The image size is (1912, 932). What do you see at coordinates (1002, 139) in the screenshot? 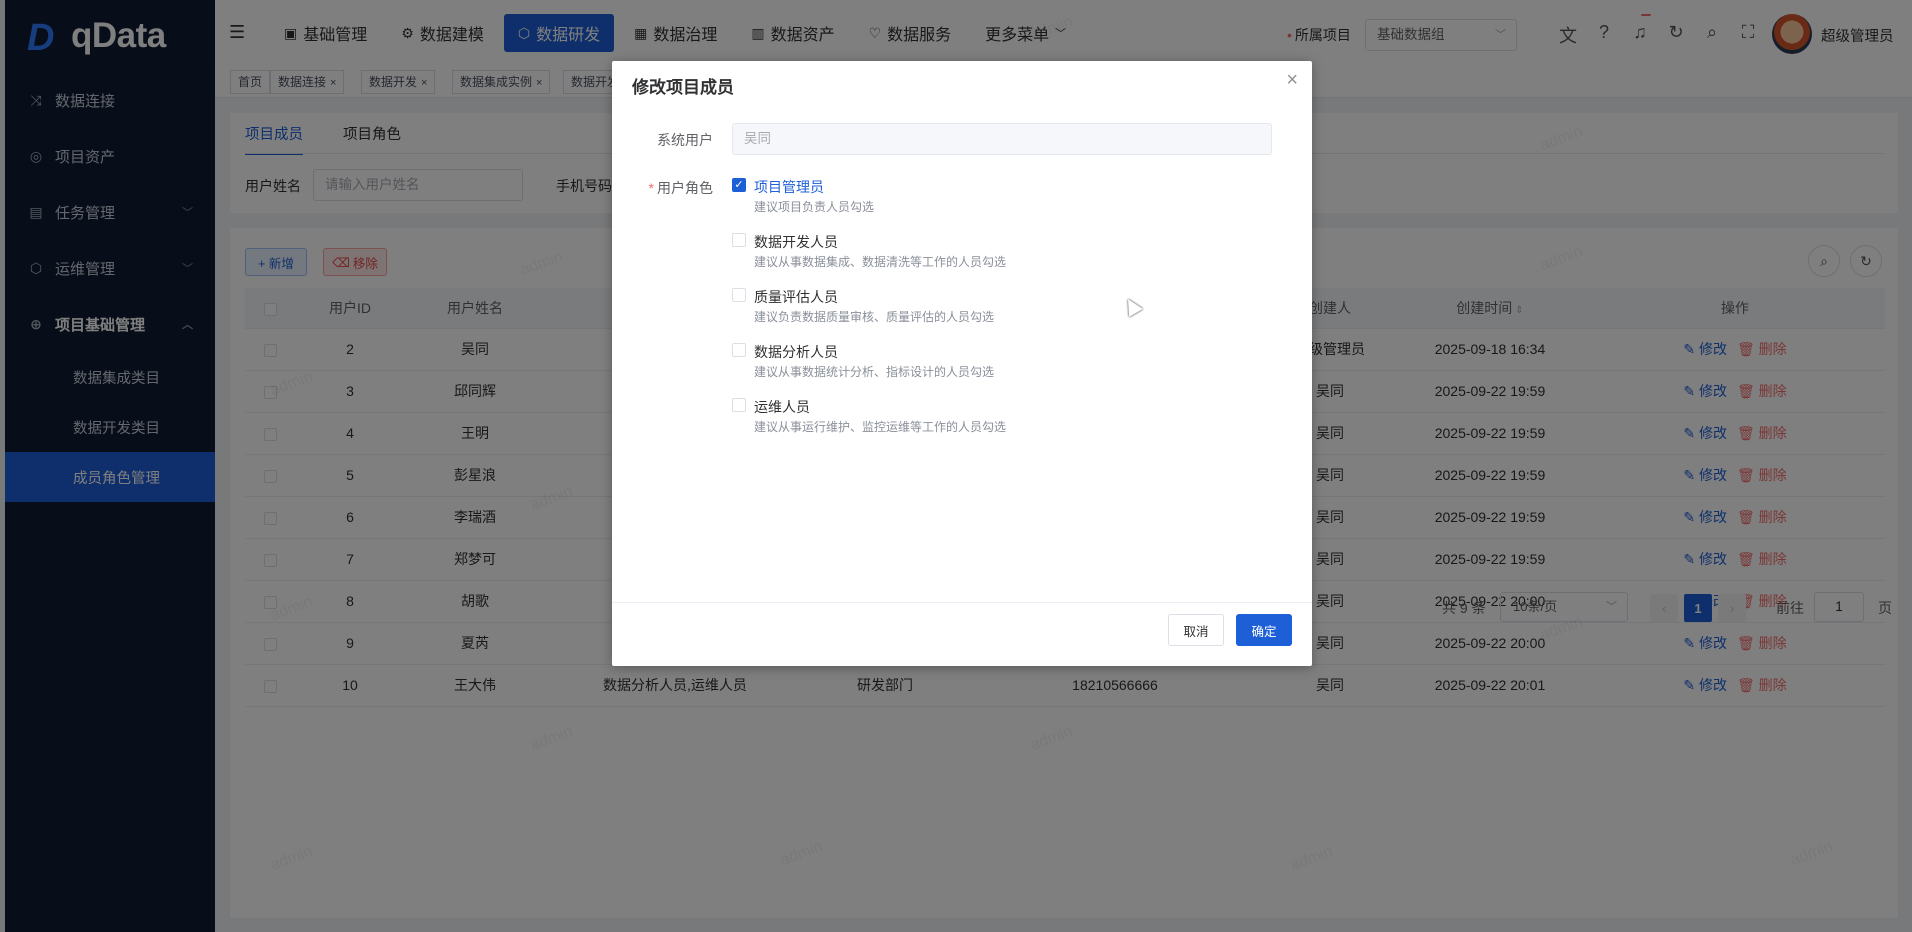
I see `system-user-input: 吴同` at bounding box center [1002, 139].